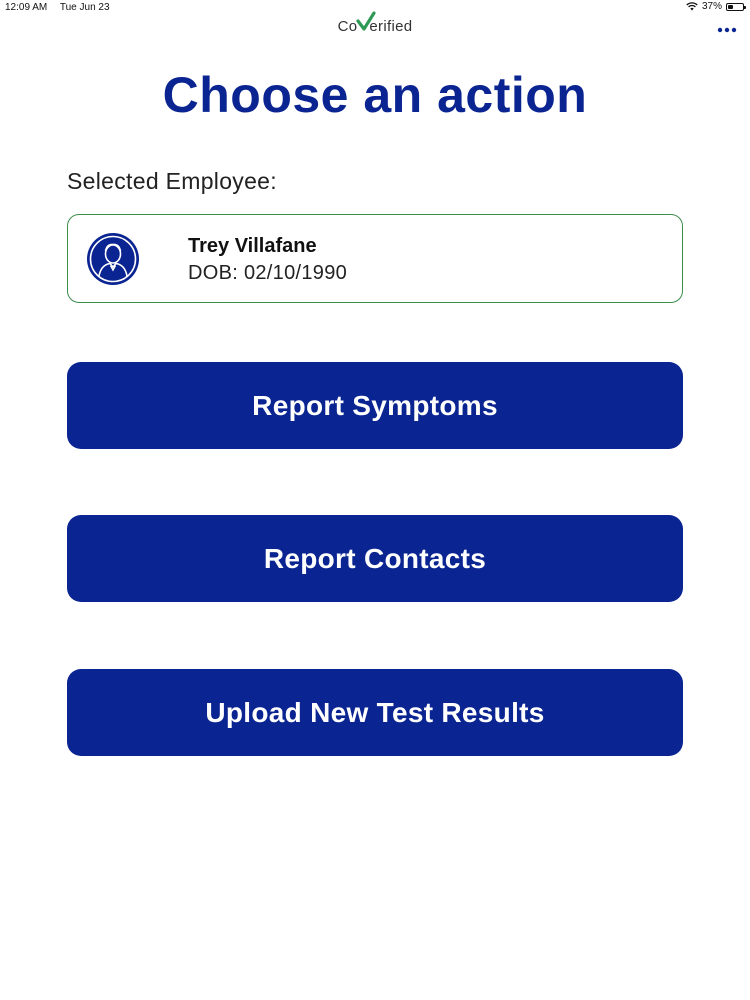 Image resolution: width=750 pixels, height=1000 pixels. I want to click on battery-percent: 37%, so click(711, 6).